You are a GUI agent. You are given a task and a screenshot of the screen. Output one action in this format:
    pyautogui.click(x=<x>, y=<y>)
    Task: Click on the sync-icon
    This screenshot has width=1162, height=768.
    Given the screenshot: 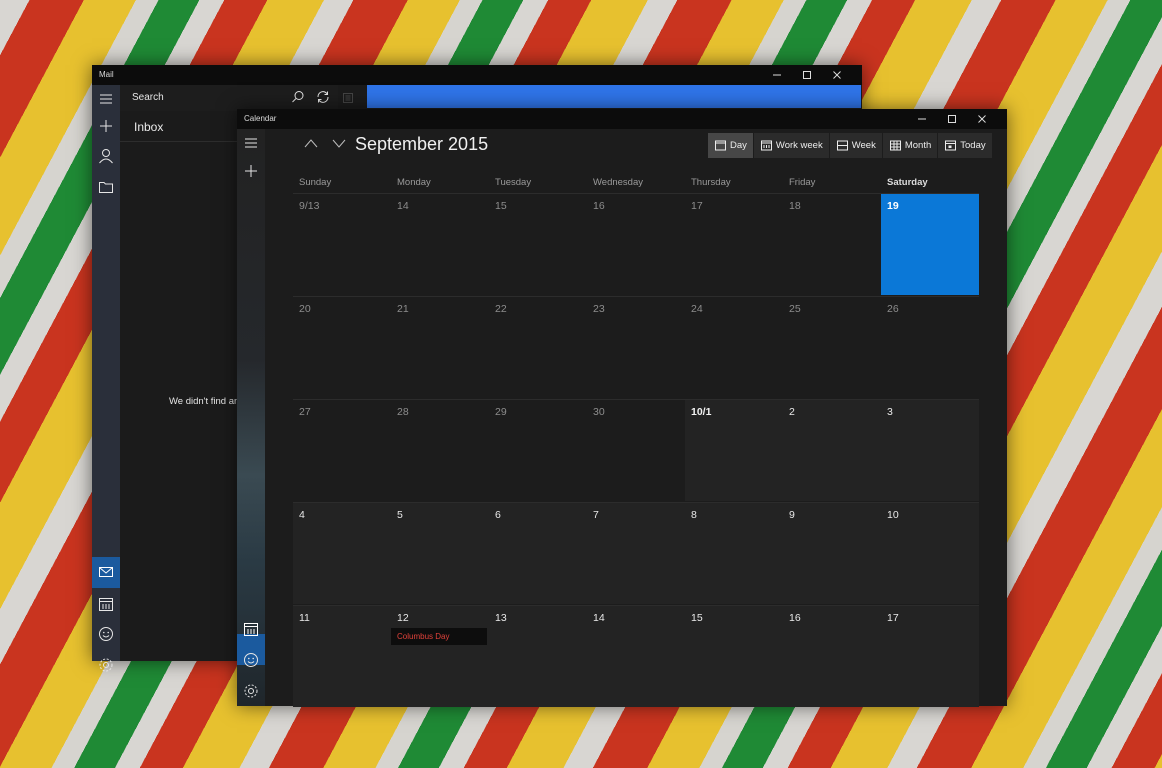 What is the action you would take?
    pyautogui.click(x=323, y=99)
    